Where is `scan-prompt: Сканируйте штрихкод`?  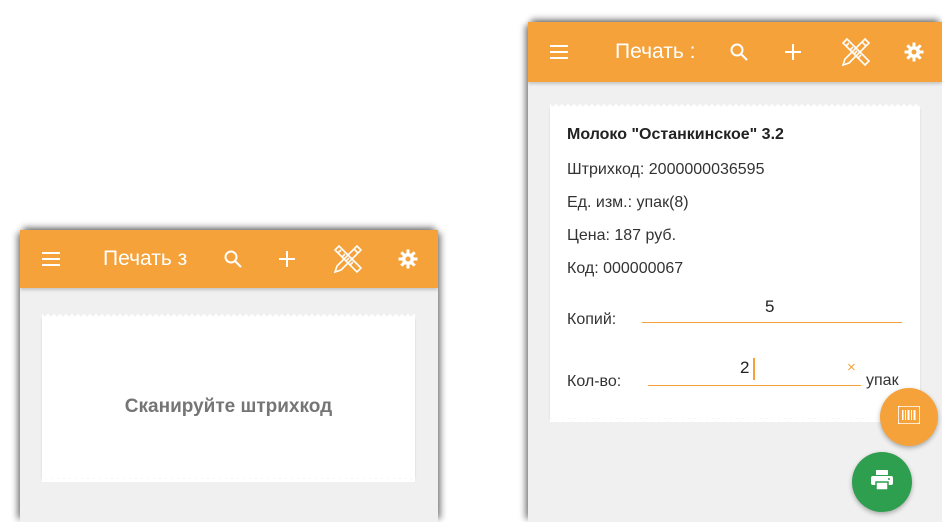 scan-prompt: Сканируйте штрихкод is located at coordinates (228, 406).